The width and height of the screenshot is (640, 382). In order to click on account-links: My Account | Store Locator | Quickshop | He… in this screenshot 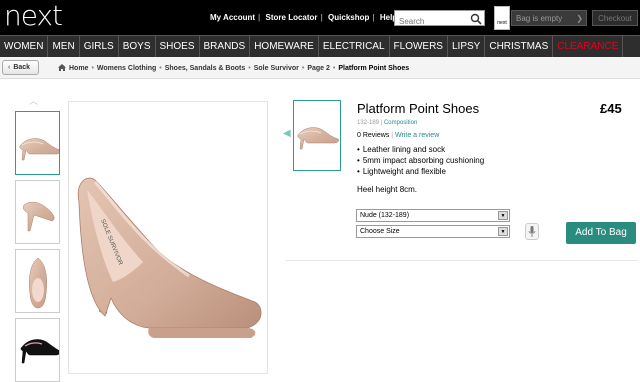, I will do `click(303, 17)`.